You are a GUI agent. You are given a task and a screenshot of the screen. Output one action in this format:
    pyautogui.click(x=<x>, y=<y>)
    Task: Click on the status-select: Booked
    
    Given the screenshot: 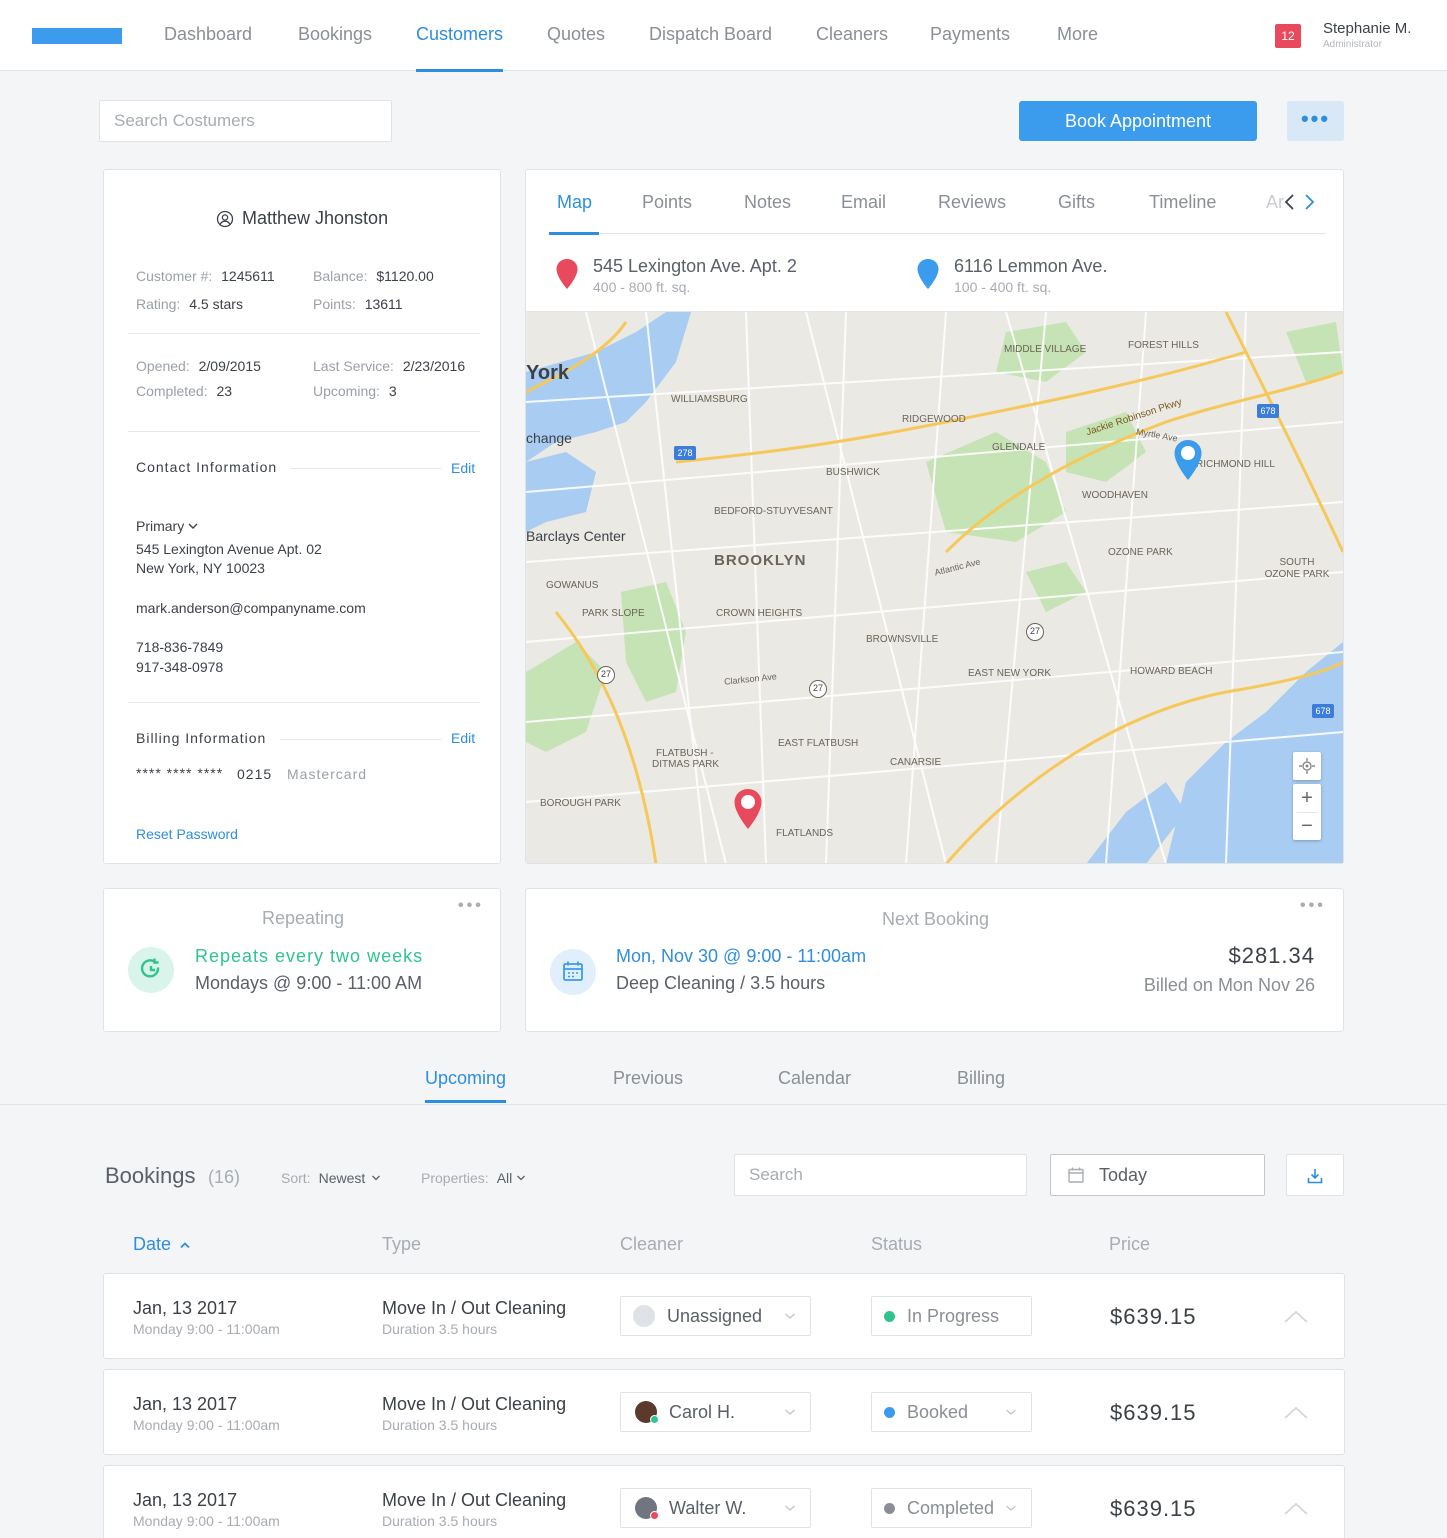 What is the action you would take?
    pyautogui.click(x=951, y=1412)
    